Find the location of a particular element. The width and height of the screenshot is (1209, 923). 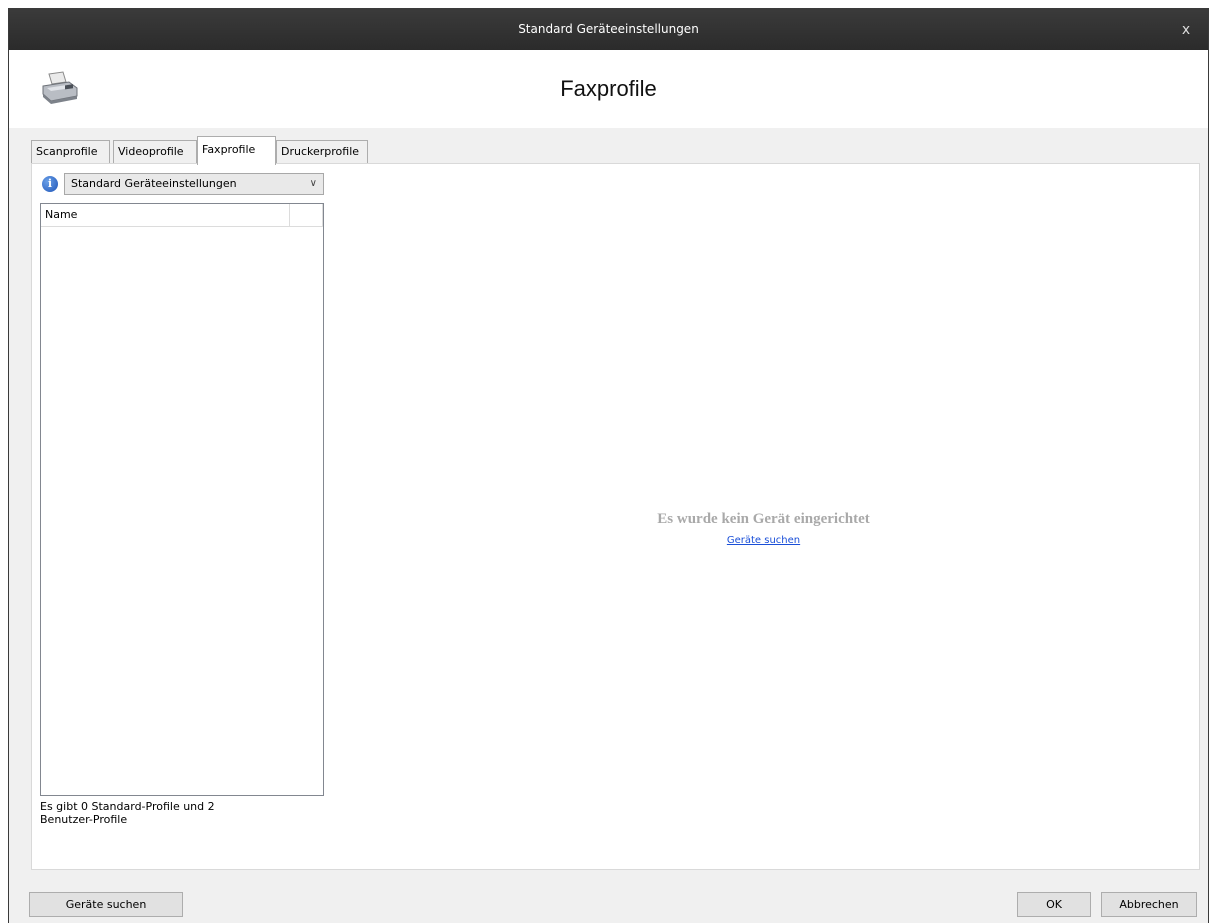

empty-state-title: Es wurde kein Gerät eingerichtet is located at coordinates (763, 519).